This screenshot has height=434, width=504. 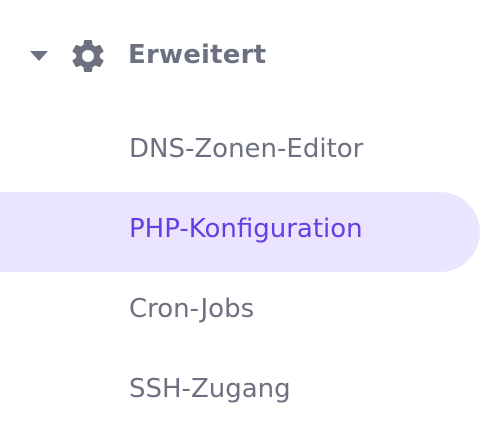 What do you see at coordinates (192, 309) in the screenshot?
I see `menu-item-label: Cron-Jobs` at bounding box center [192, 309].